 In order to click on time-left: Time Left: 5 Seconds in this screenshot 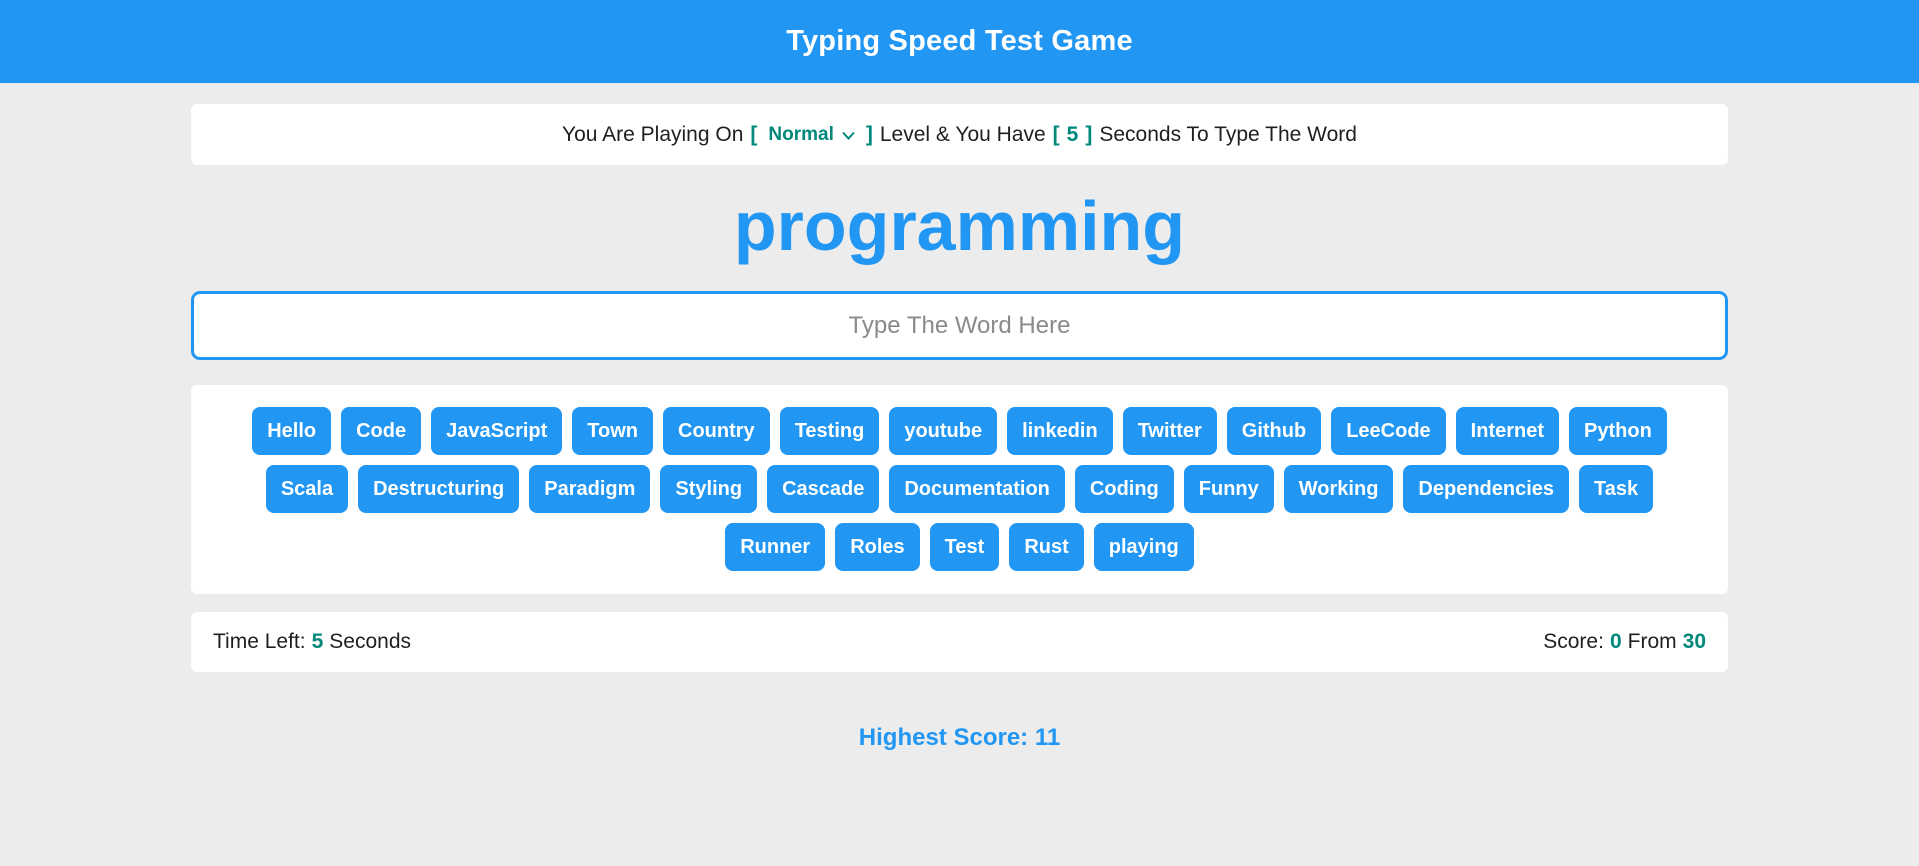, I will do `click(312, 642)`.